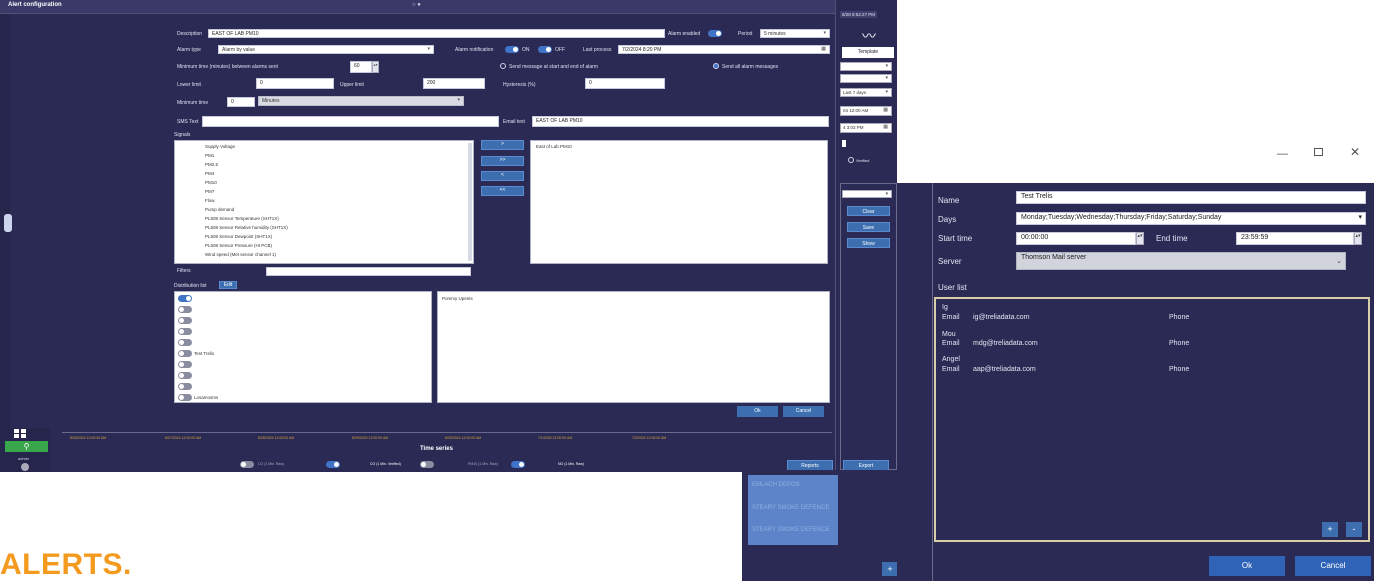  What do you see at coordinates (8, 223) in the screenshot?
I see `collapse-handle` at bounding box center [8, 223].